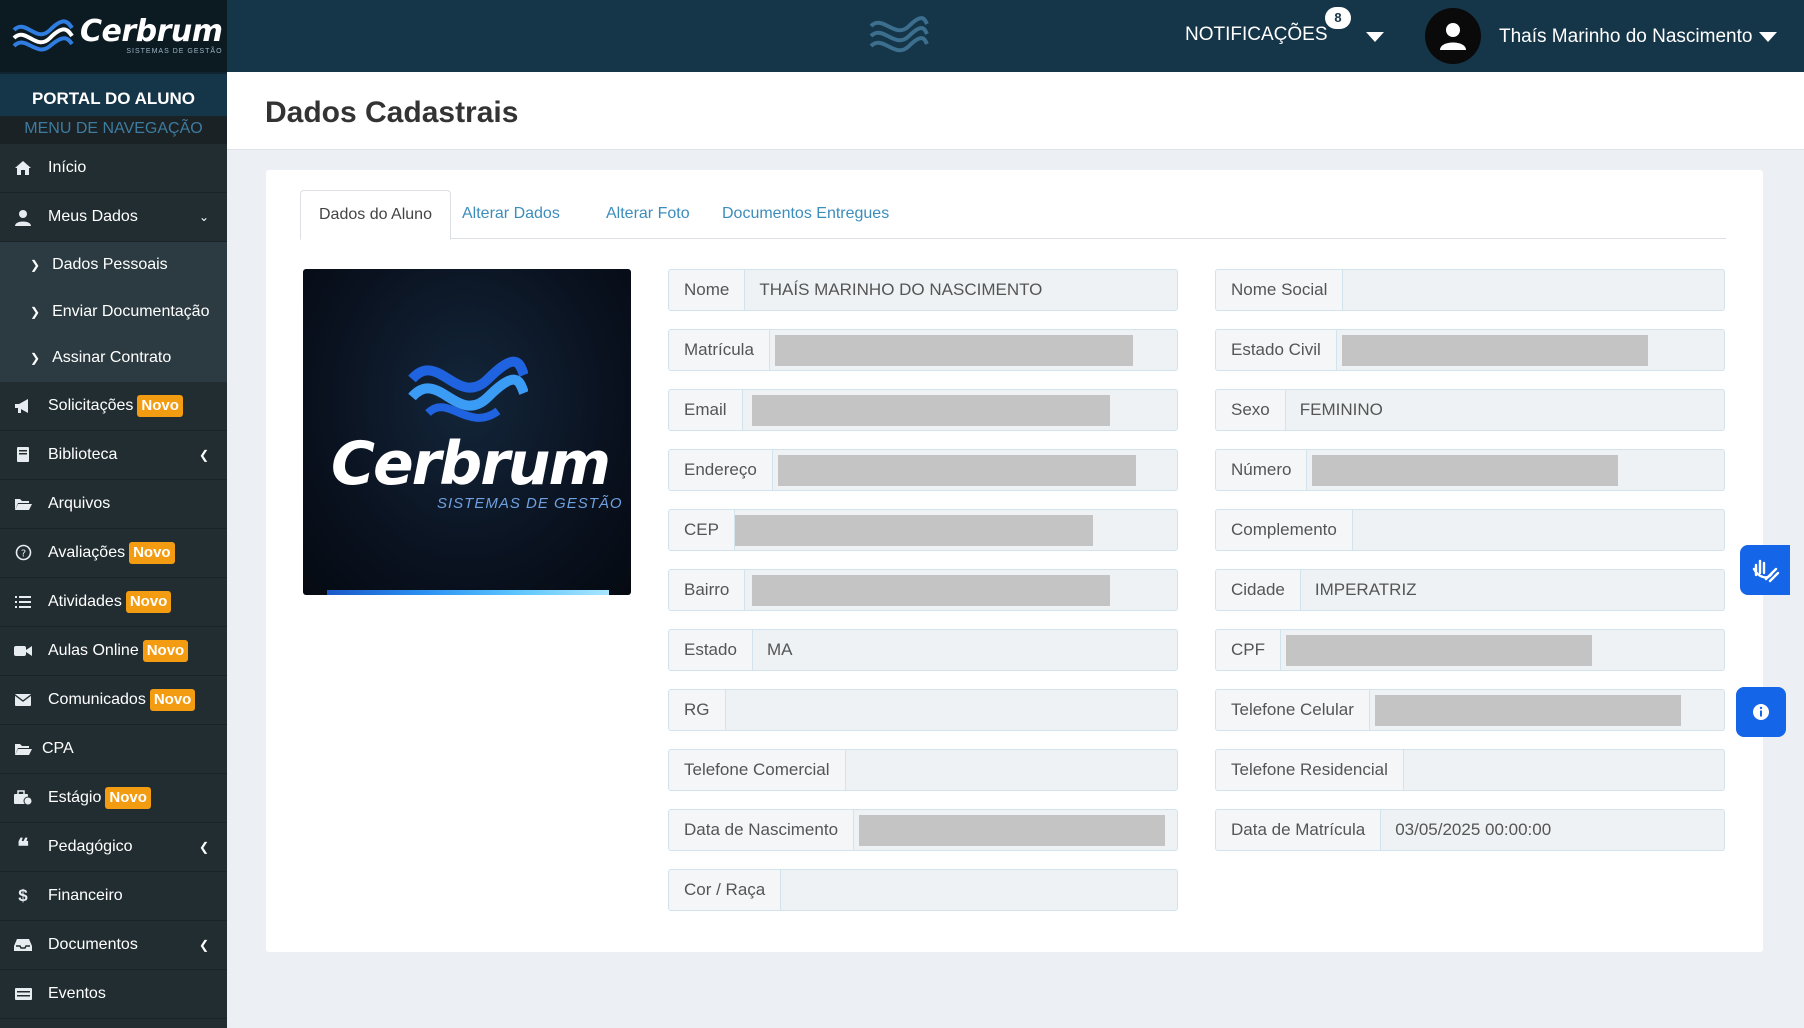  Describe the element at coordinates (375, 215) in the screenshot. I see `tab-dados-do-aluno: Dados do Aluno` at that location.